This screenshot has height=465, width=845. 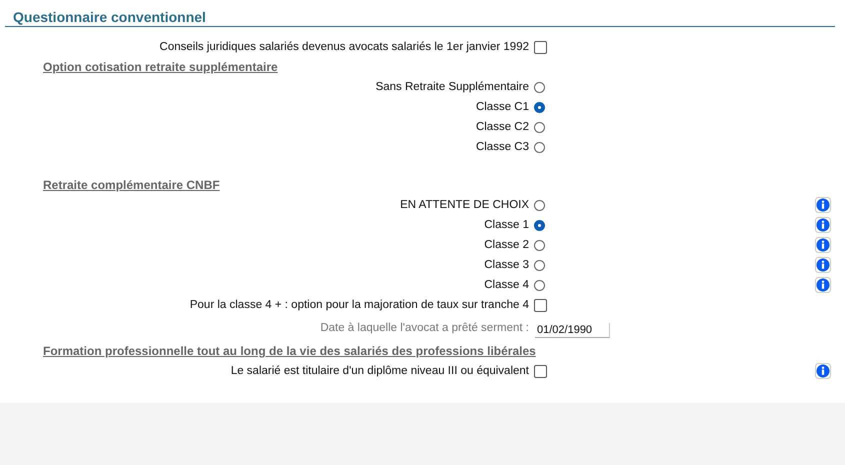 I want to click on date-field: 01/02/1990, so click(x=572, y=330).